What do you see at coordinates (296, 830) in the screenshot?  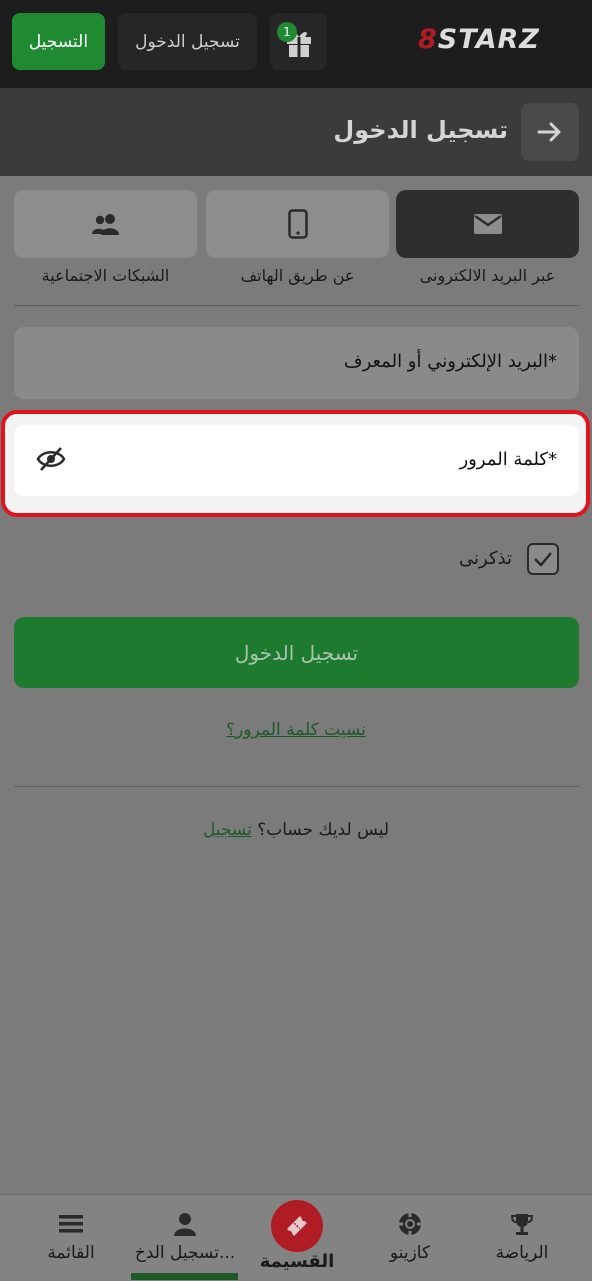 I see `no-account-text: ليس لديك حساب؟ تسجيل` at bounding box center [296, 830].